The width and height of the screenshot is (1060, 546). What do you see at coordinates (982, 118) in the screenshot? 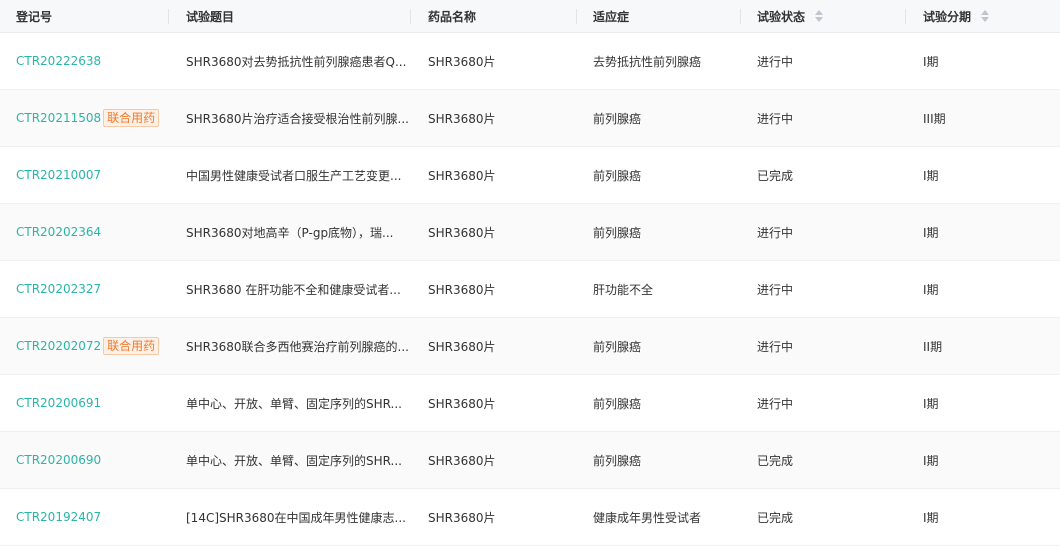
I see `cell-phase: III期` at bounding box center [982, 118].